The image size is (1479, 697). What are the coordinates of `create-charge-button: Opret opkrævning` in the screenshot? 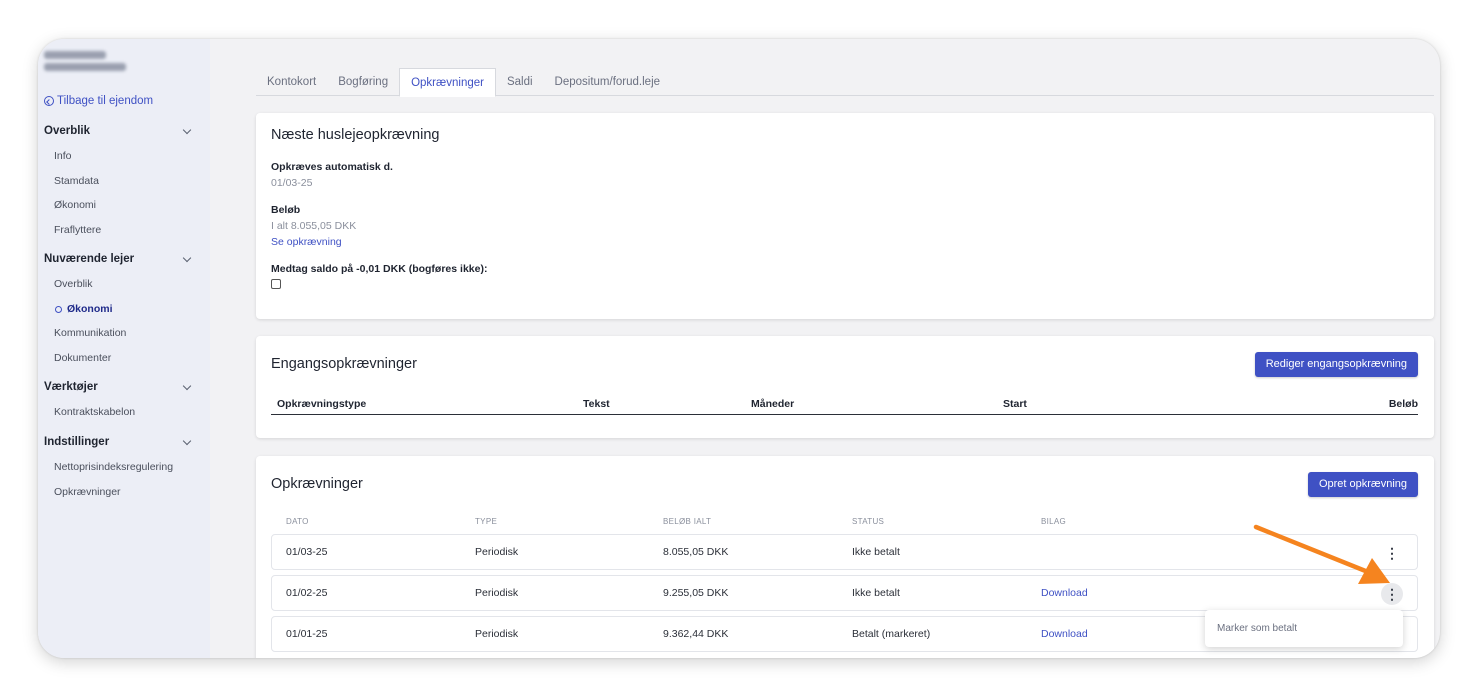 It's located at (1362, 484).